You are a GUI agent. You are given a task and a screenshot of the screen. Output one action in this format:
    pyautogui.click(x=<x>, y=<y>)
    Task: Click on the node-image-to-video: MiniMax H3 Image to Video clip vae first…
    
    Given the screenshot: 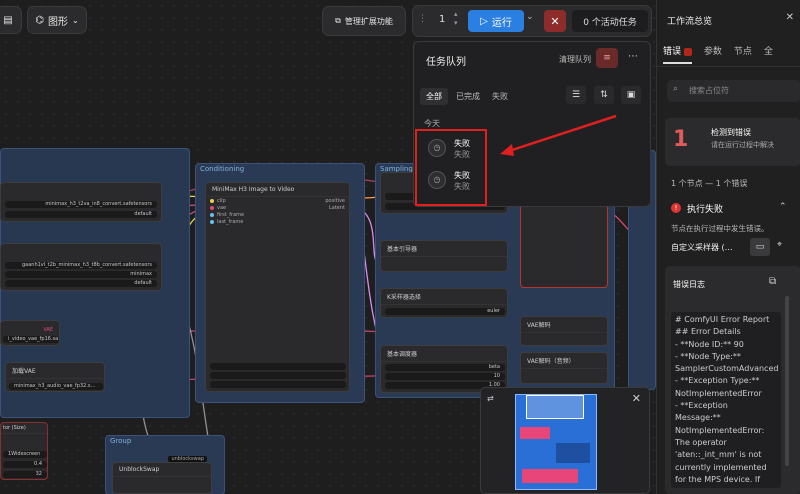 What is the action you would take?
    pyautogui.click(x=277, y=287)
    